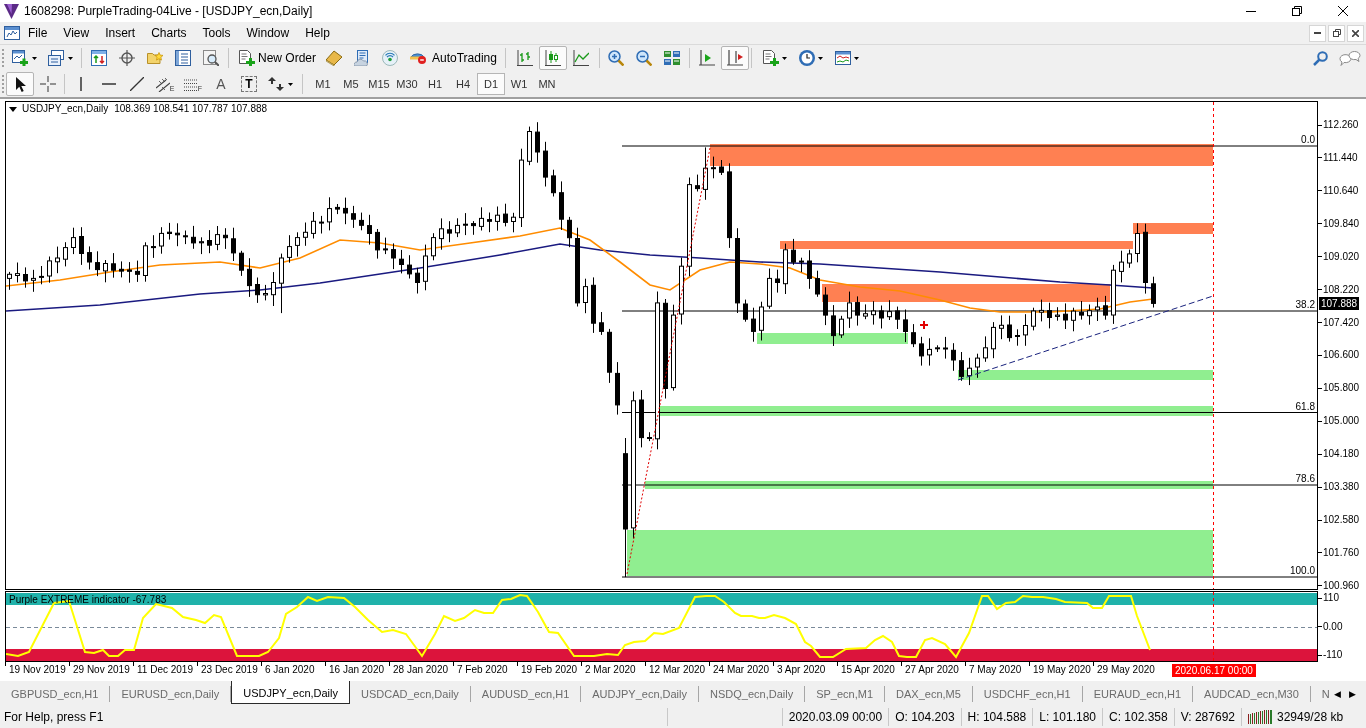 The width and height of the screenshot is (1366, 728). I want to click on grid-icon, so click(671, 58).